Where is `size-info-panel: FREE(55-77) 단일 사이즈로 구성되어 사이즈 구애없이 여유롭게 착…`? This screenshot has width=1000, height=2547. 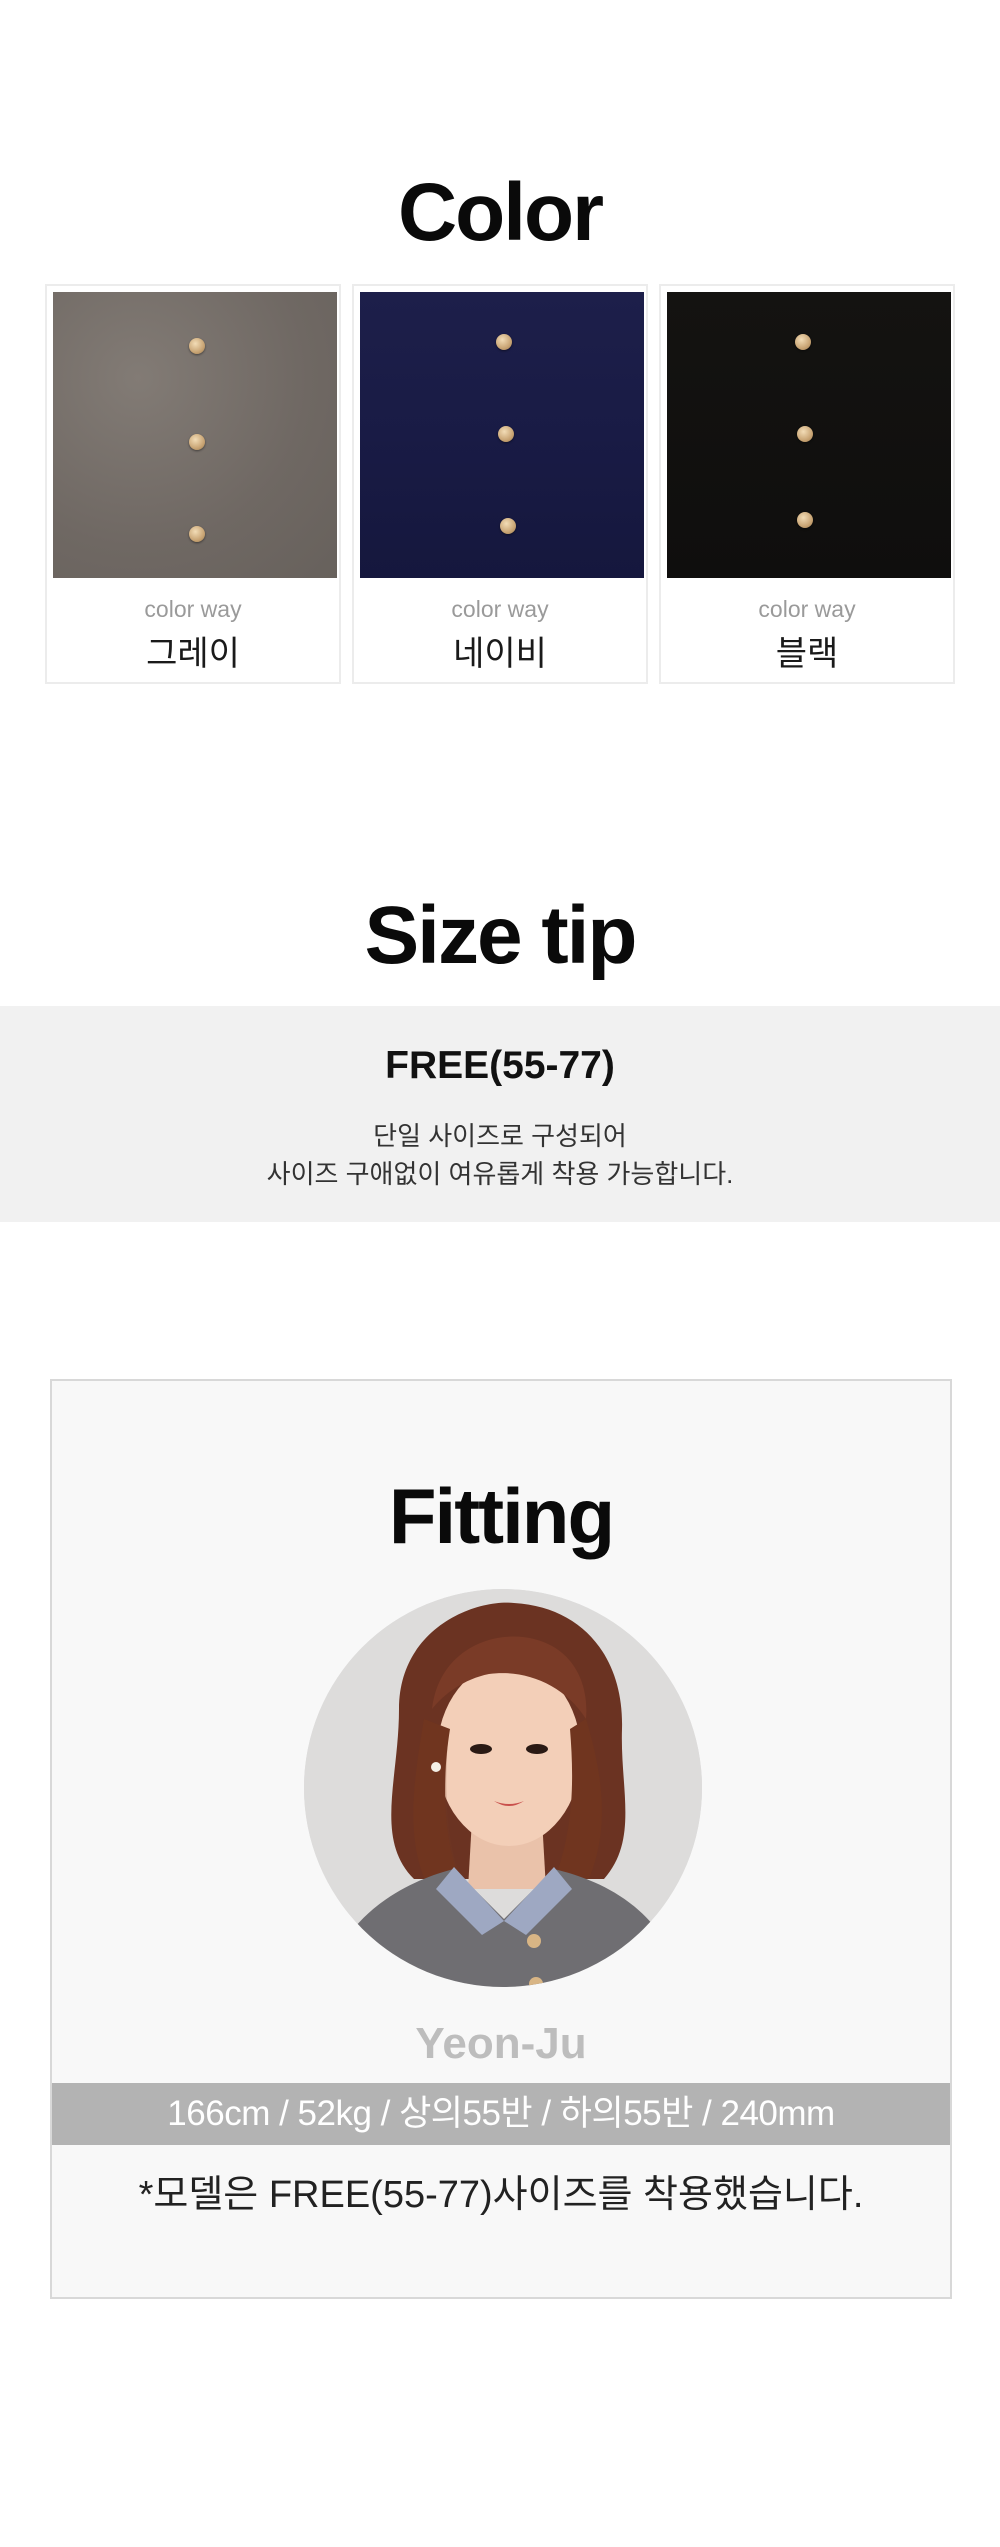 size-info-panel: FREE(55-77) 단일 사이즈로 구성되어 사이즈 구애없이 여유롭게 착… is located at coordinates (500, 1114).